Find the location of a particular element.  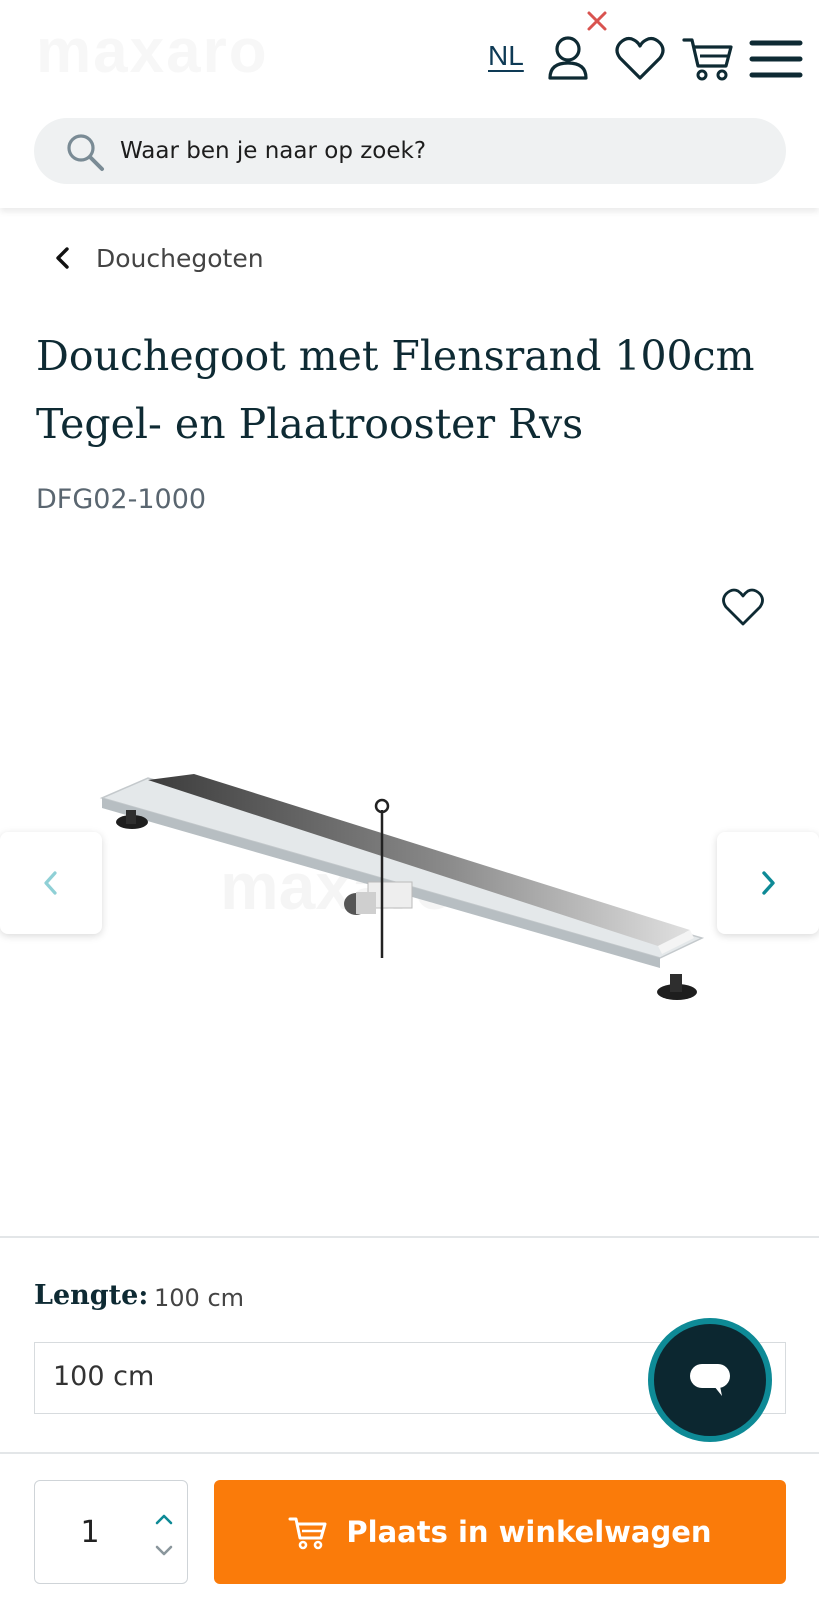

menu-icon is located at coordinates (776, 58).